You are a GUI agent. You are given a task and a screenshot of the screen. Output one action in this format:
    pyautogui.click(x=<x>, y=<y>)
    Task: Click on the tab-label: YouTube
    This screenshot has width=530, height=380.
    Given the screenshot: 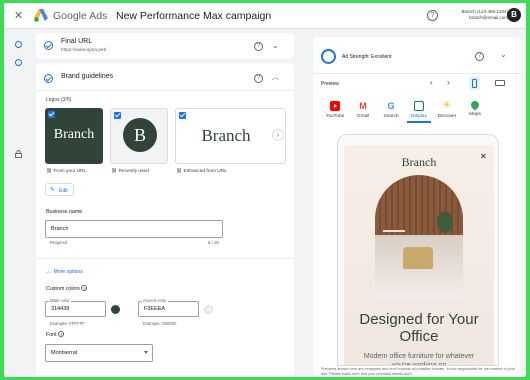 What is the action you would take?
    pyautogui.click(x=335, y=116)
    